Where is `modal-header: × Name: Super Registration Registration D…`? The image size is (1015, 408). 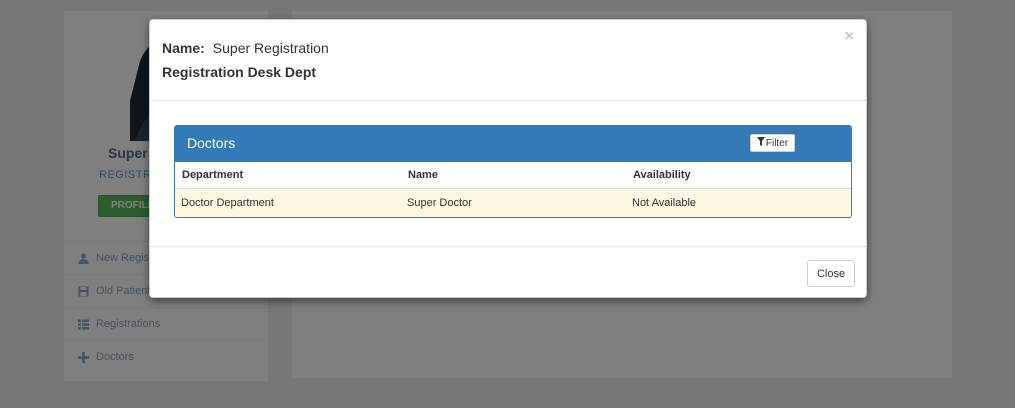 modal-header: × Name: Super Registration Registration D… is located at coordinates (508, 60).